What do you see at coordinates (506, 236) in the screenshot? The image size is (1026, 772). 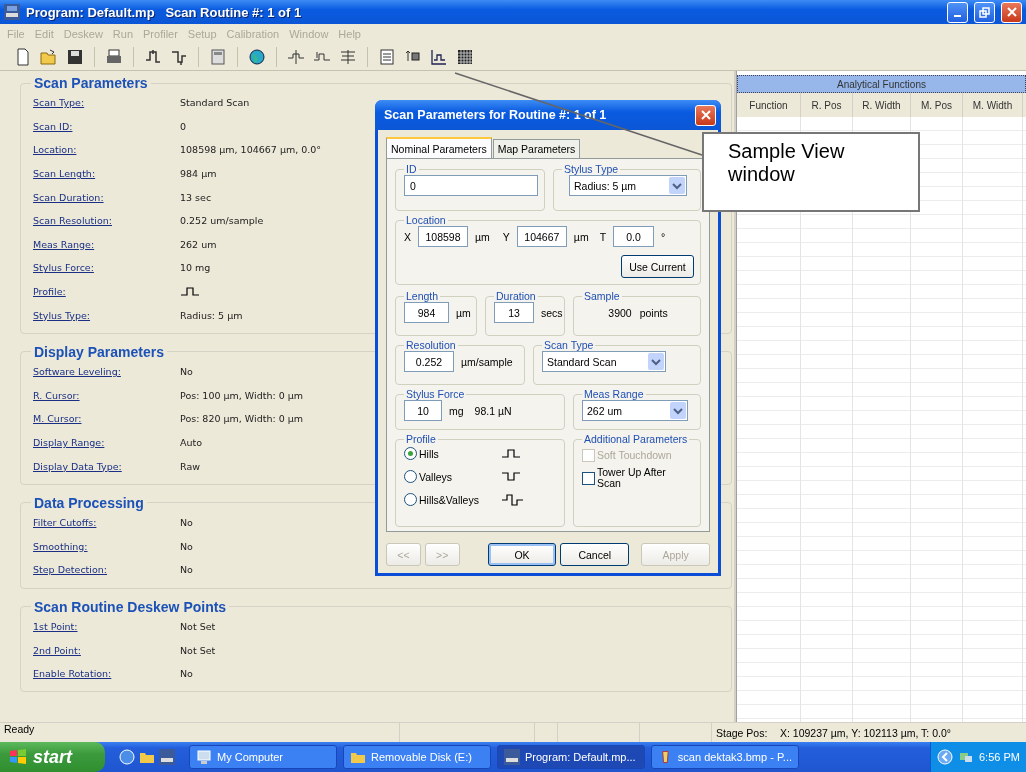 I see `field-label: Y` at bounding box center [506, 236].